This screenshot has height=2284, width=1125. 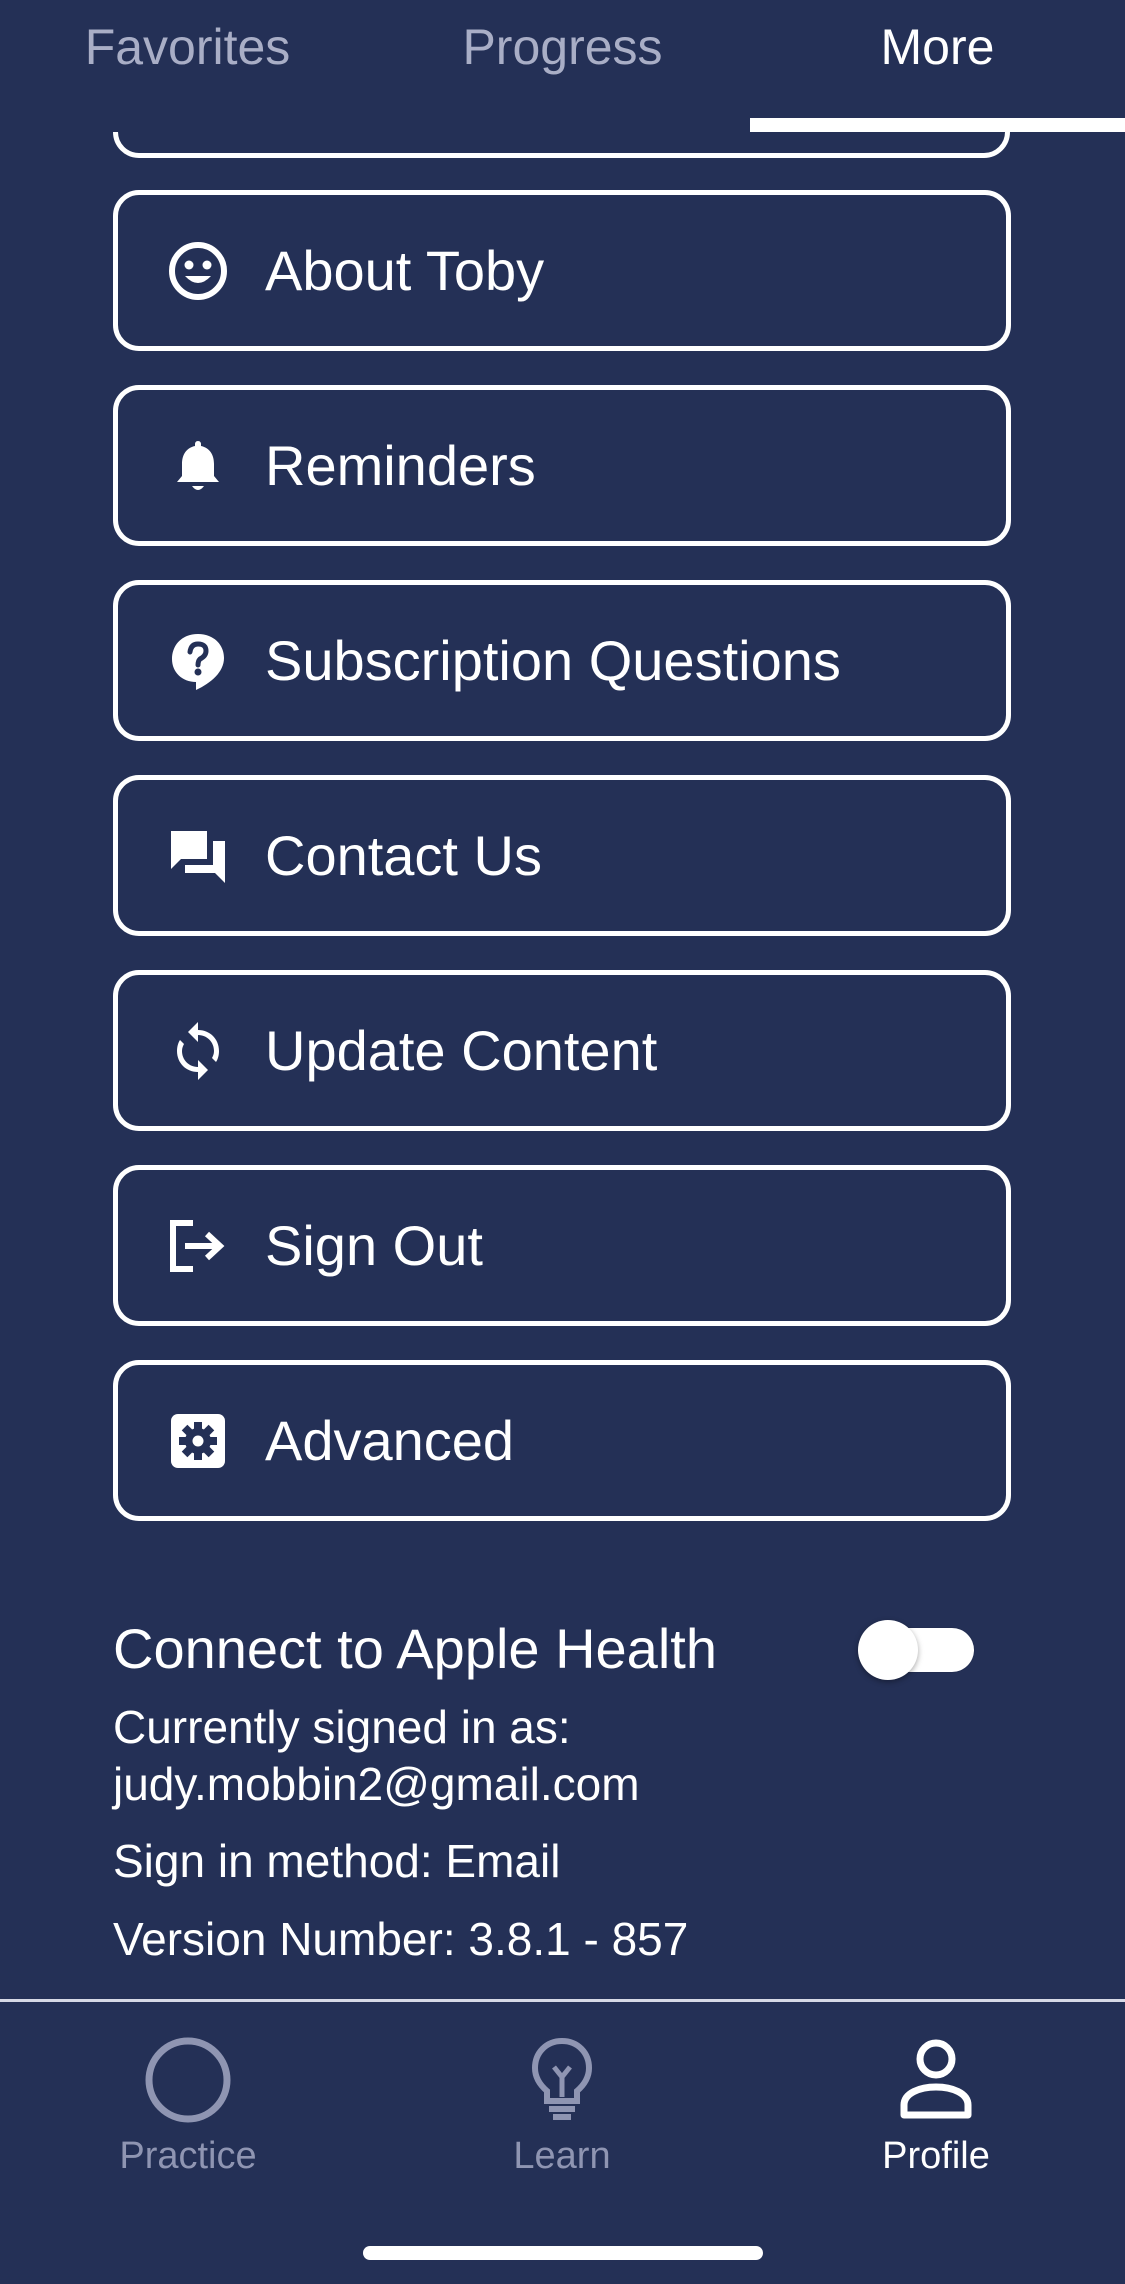 I want to click on bottom-nav: Practice Learn Profile, so click(x=562, y=2143).